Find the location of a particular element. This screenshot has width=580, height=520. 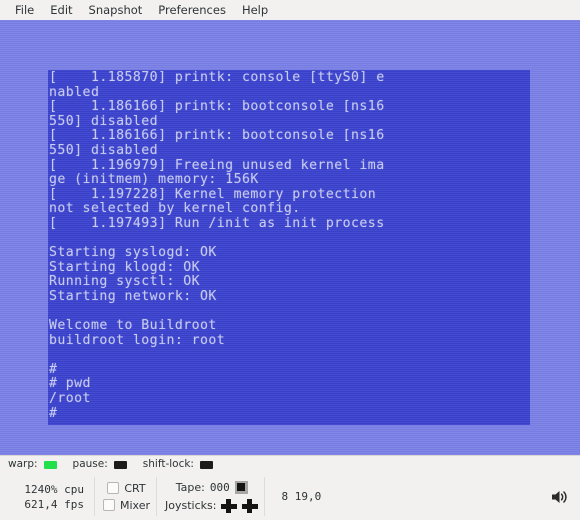

volume-control is located at coordinates (562, 496).